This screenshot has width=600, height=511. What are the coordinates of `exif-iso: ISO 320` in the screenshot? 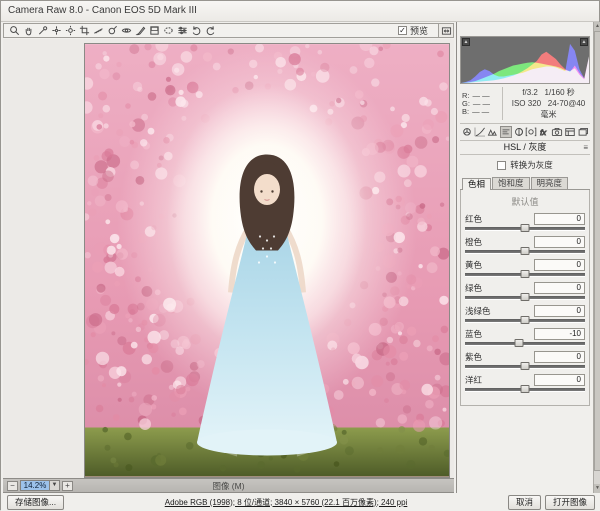 It's located at (526, 103).